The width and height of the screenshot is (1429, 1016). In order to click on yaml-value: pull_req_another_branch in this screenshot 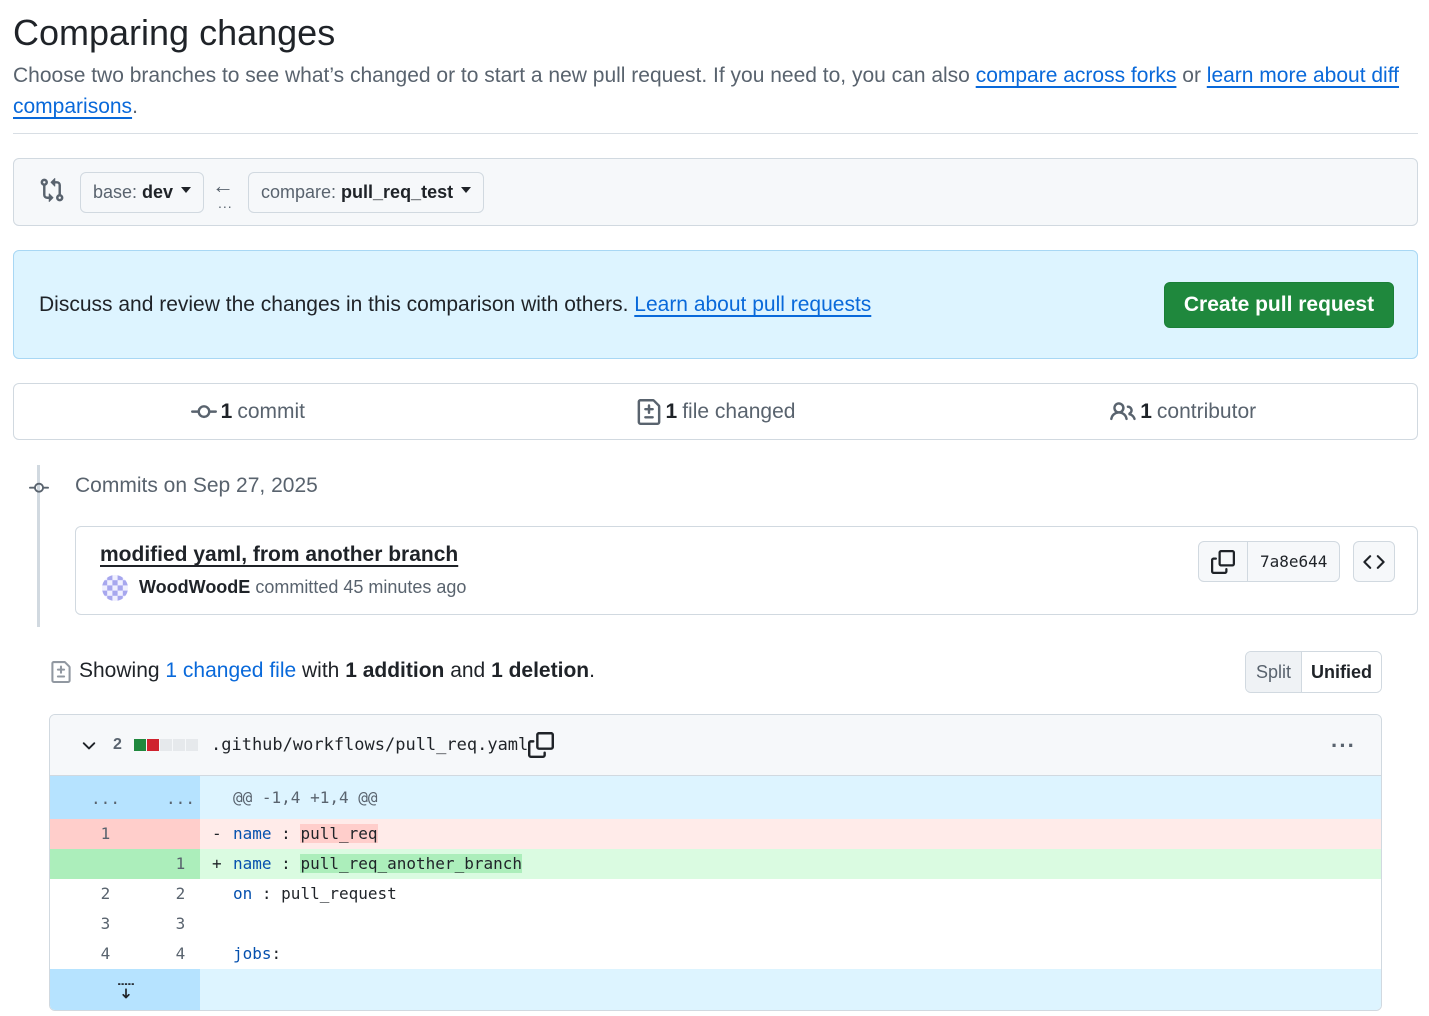, I will do `click(411, 863)`.